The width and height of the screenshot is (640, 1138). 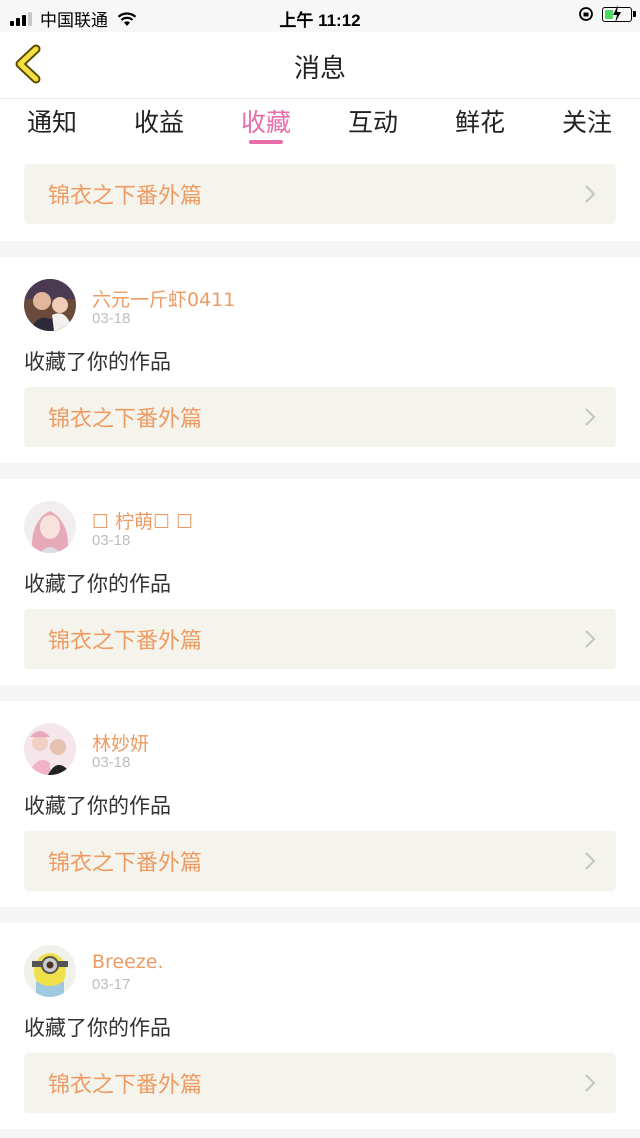 I want to click on battery-icon, so click(x=619, y=13).